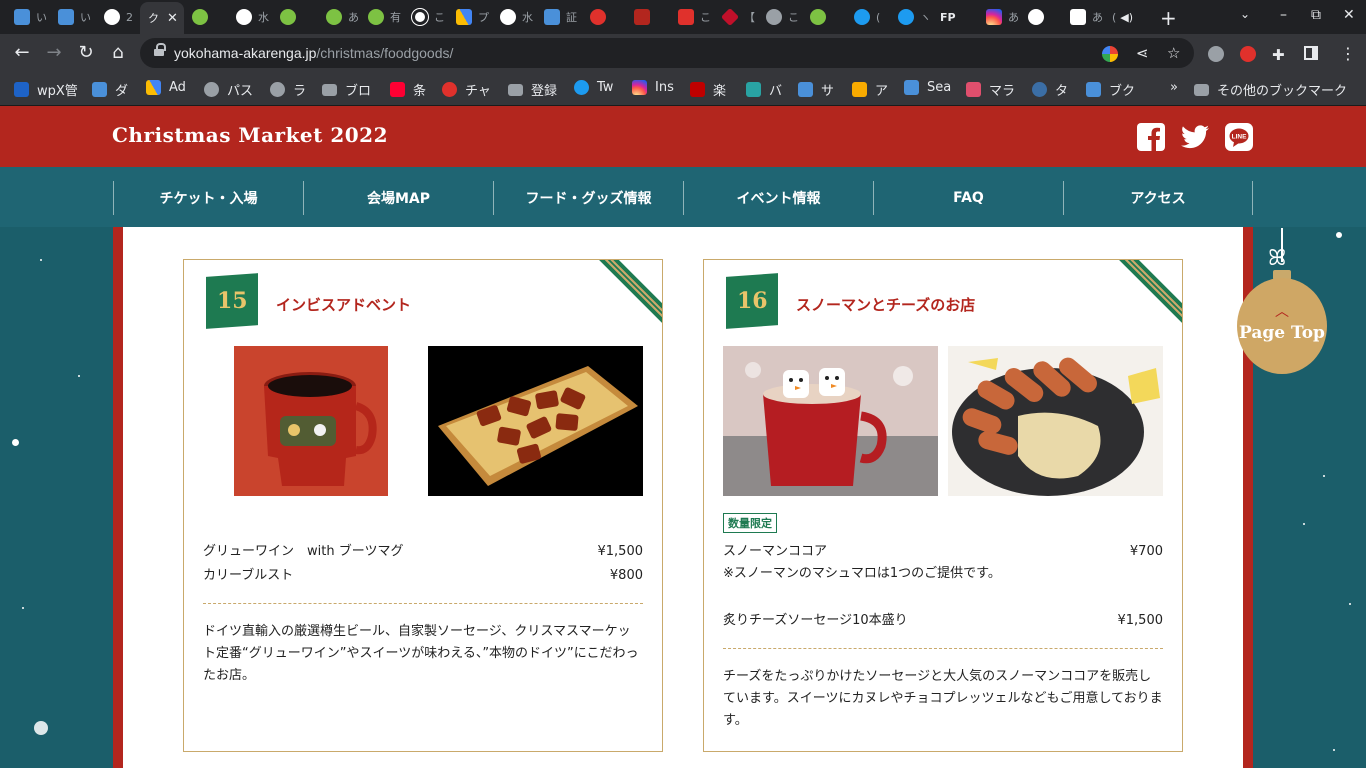 This screenshot has width=1366, height=768. Describe the element at coordinates (1078, 17) in the screenshot. I see `doc-icon` at that location.